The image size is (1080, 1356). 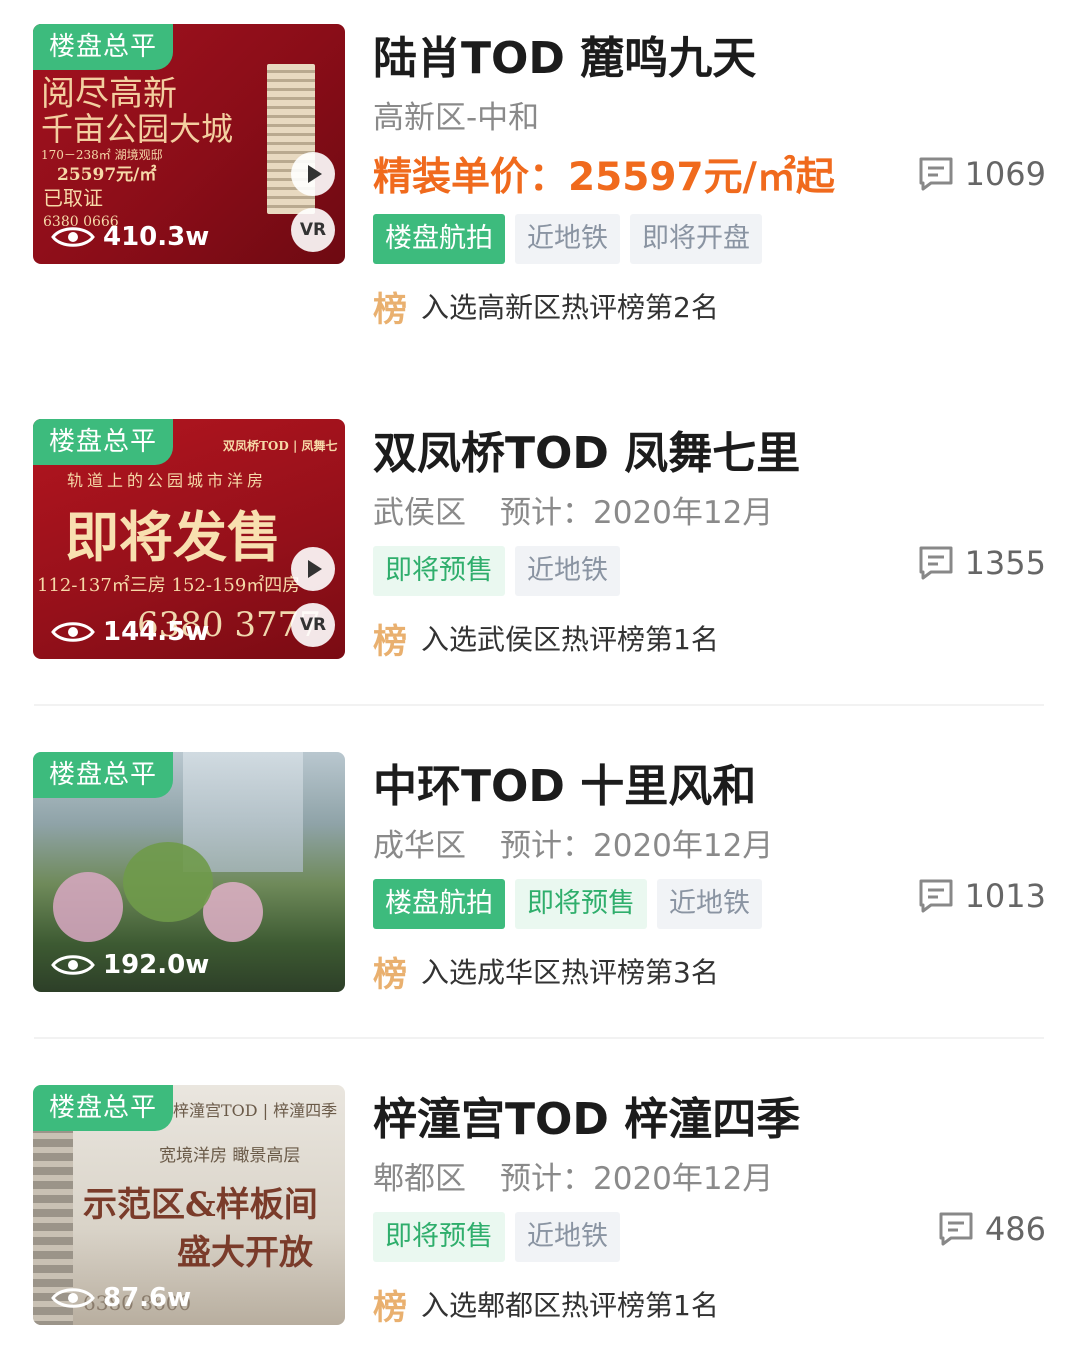 What do you see at coordinates (245, 1253) in the screenshot?
I see `poster-text: 盛大开放` at bounding box center [245, 1253].